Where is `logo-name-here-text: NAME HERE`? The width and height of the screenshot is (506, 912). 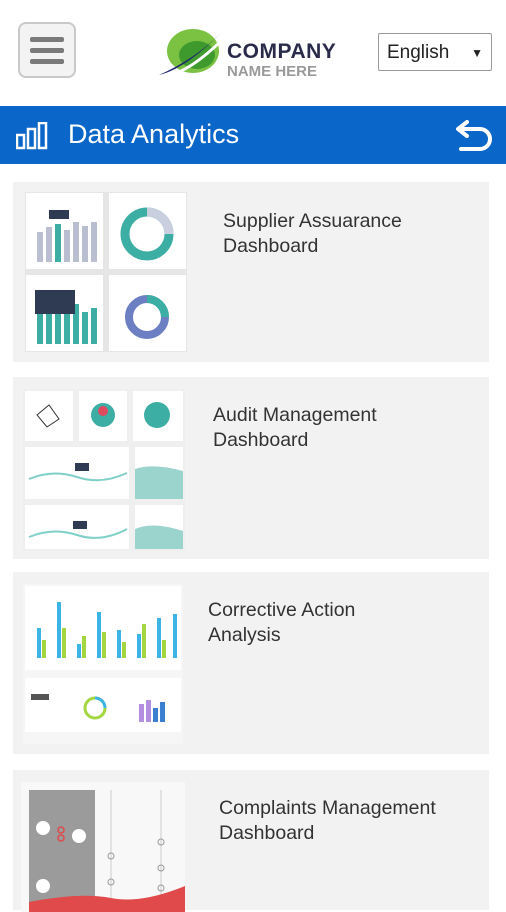
logo-name-here-text: NAME HERE is located at coordinates (272, 71).